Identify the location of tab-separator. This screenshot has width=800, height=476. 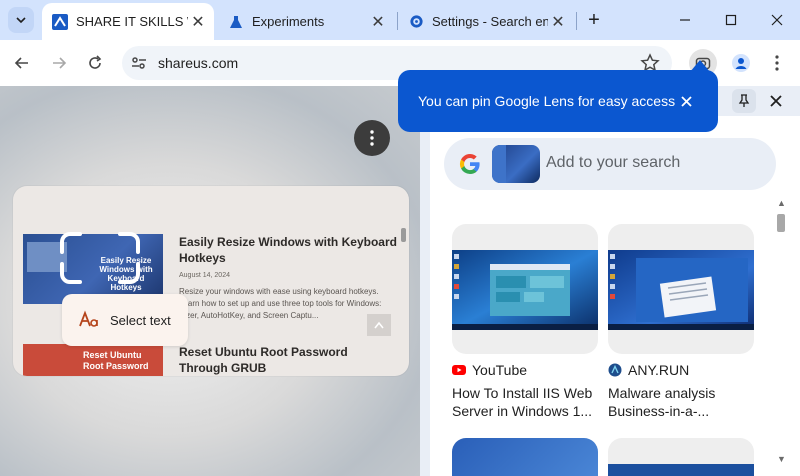
(576, 21).